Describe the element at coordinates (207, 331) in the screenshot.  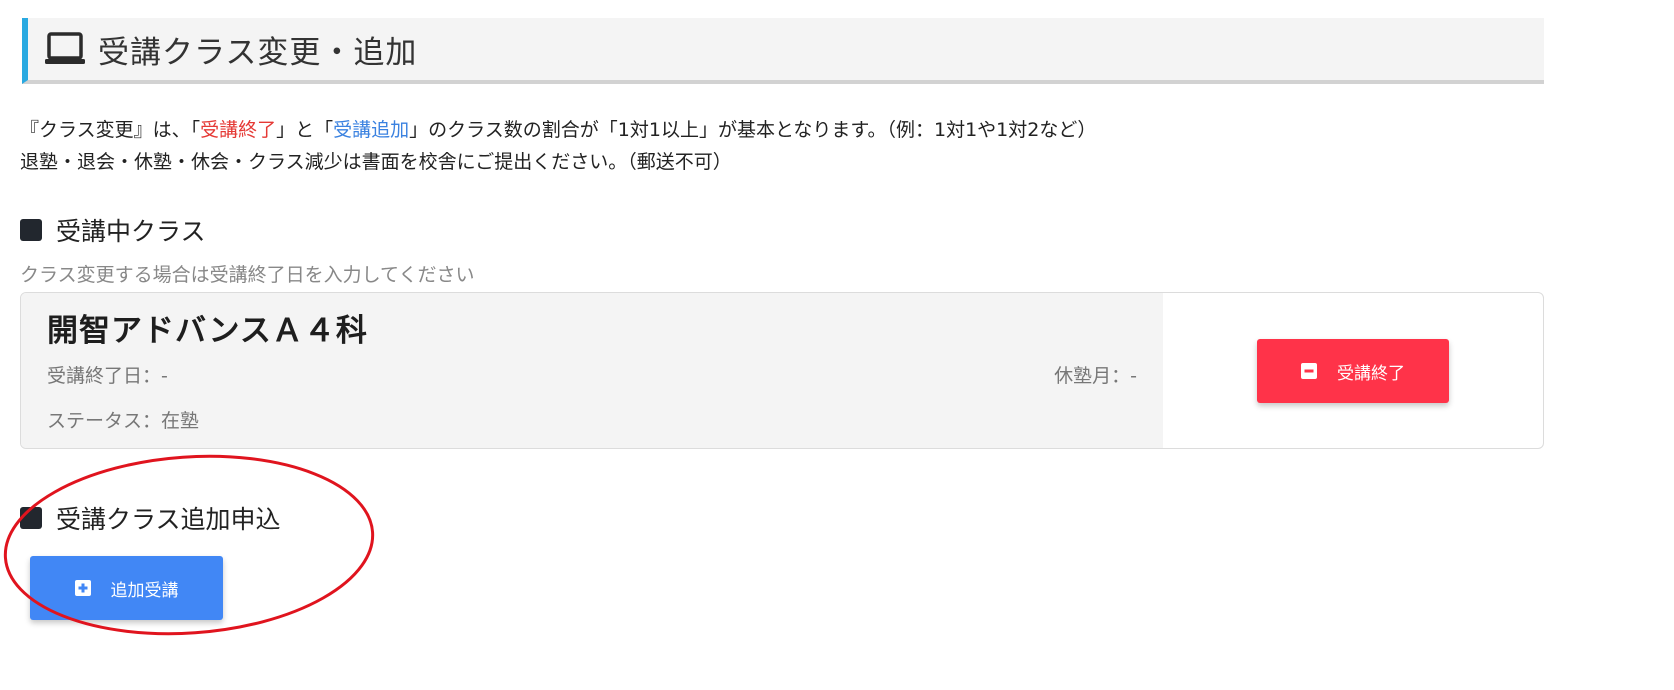
I see `class-name: 開智アドバンスＡ４科` at that location.